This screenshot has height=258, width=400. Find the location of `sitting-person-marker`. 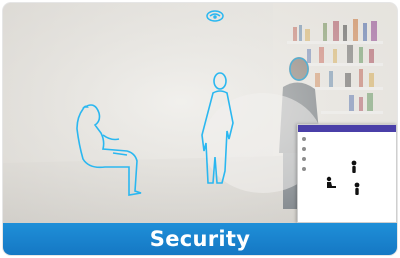

sitting-person-marker is located at coordinates (331, 182).